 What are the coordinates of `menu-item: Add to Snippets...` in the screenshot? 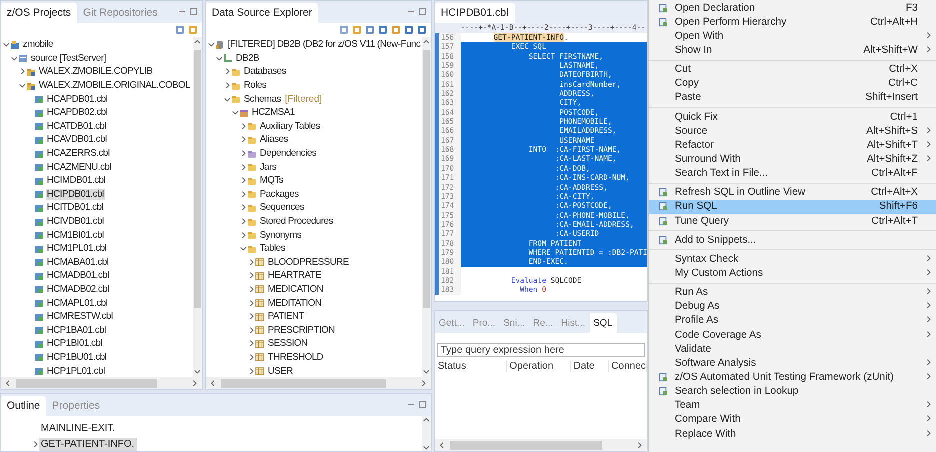 It's located at (792, 240).